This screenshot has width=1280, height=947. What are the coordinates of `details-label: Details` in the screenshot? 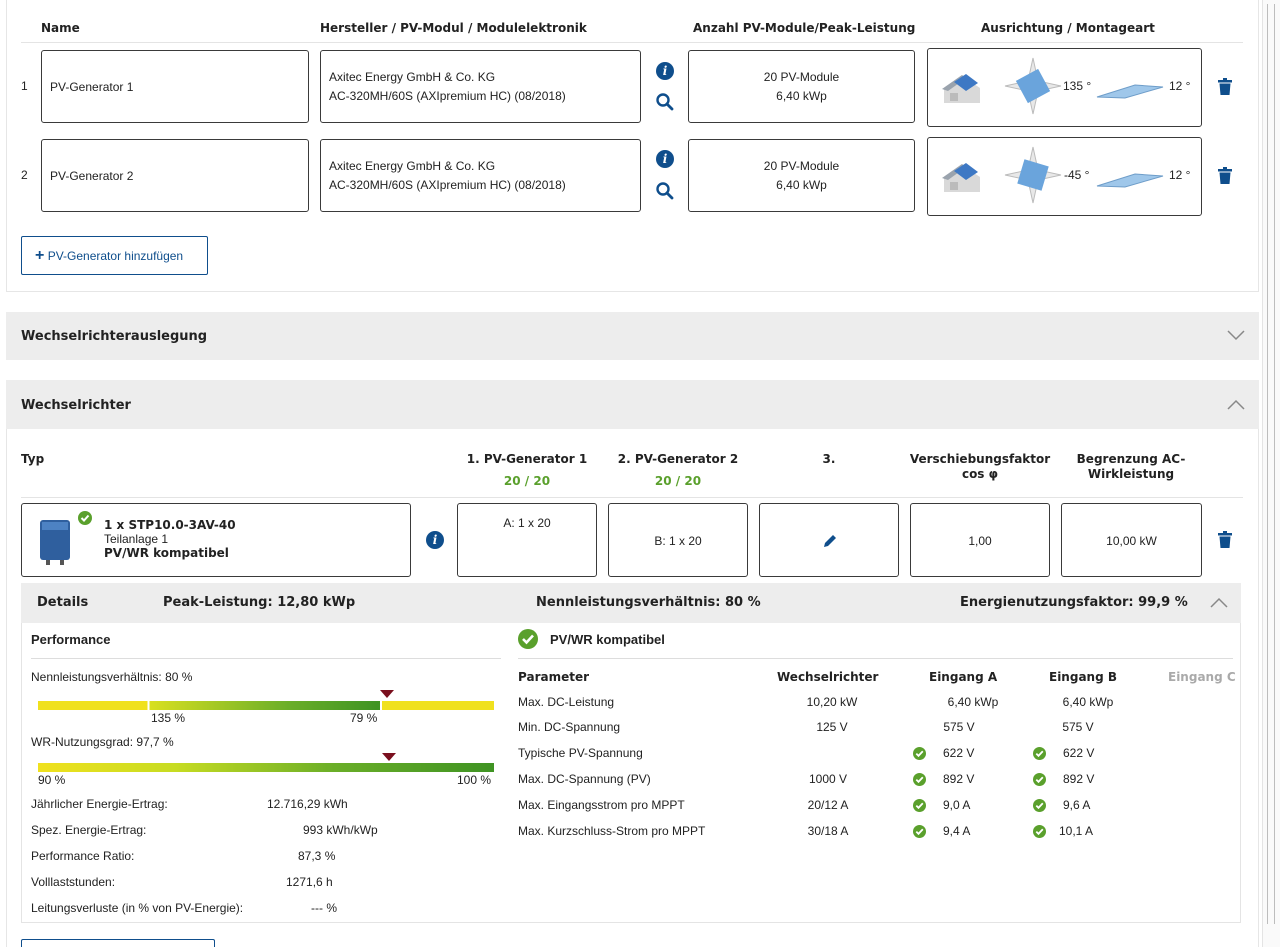 It's located at (63, 602).